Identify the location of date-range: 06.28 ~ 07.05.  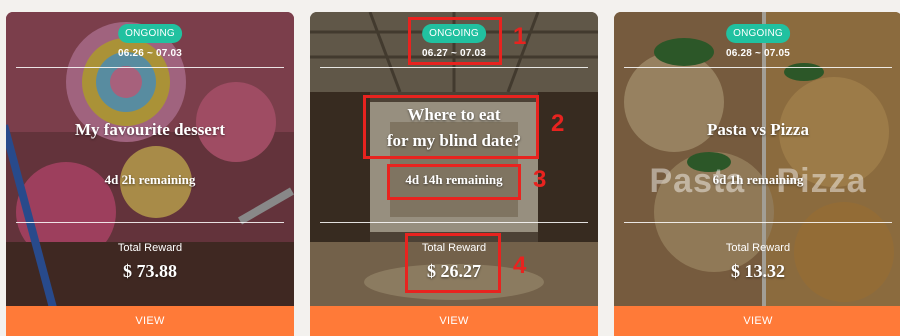
(758, 53).